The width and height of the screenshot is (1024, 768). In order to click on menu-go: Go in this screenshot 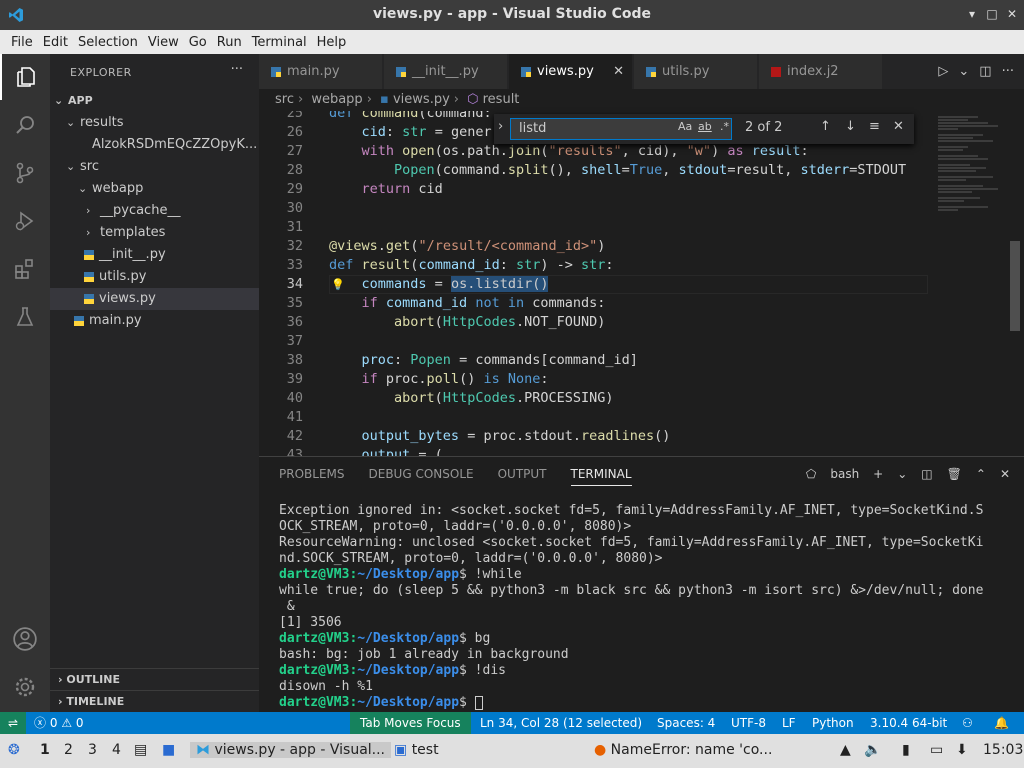, I will do `click(198, 42)`.